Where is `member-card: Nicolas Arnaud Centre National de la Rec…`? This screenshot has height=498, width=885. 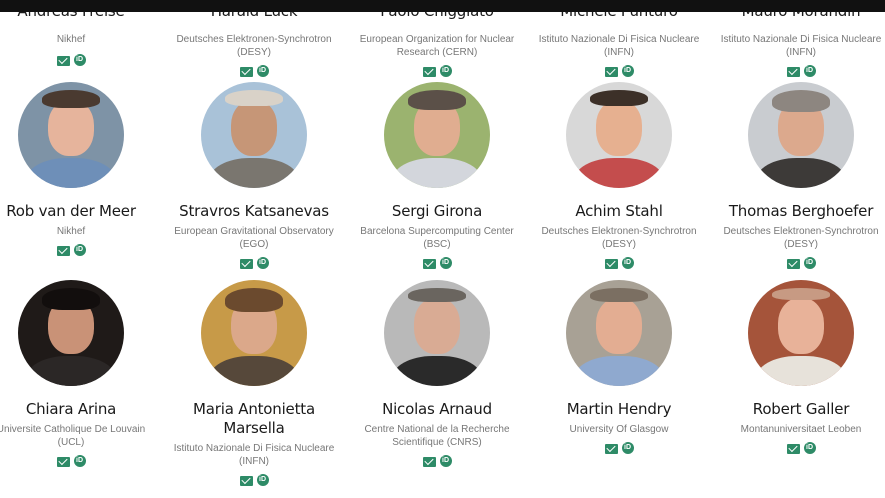
member-card: Nicolas Arnaud Centre National de la Rec… is located at coordinates (437, 374).